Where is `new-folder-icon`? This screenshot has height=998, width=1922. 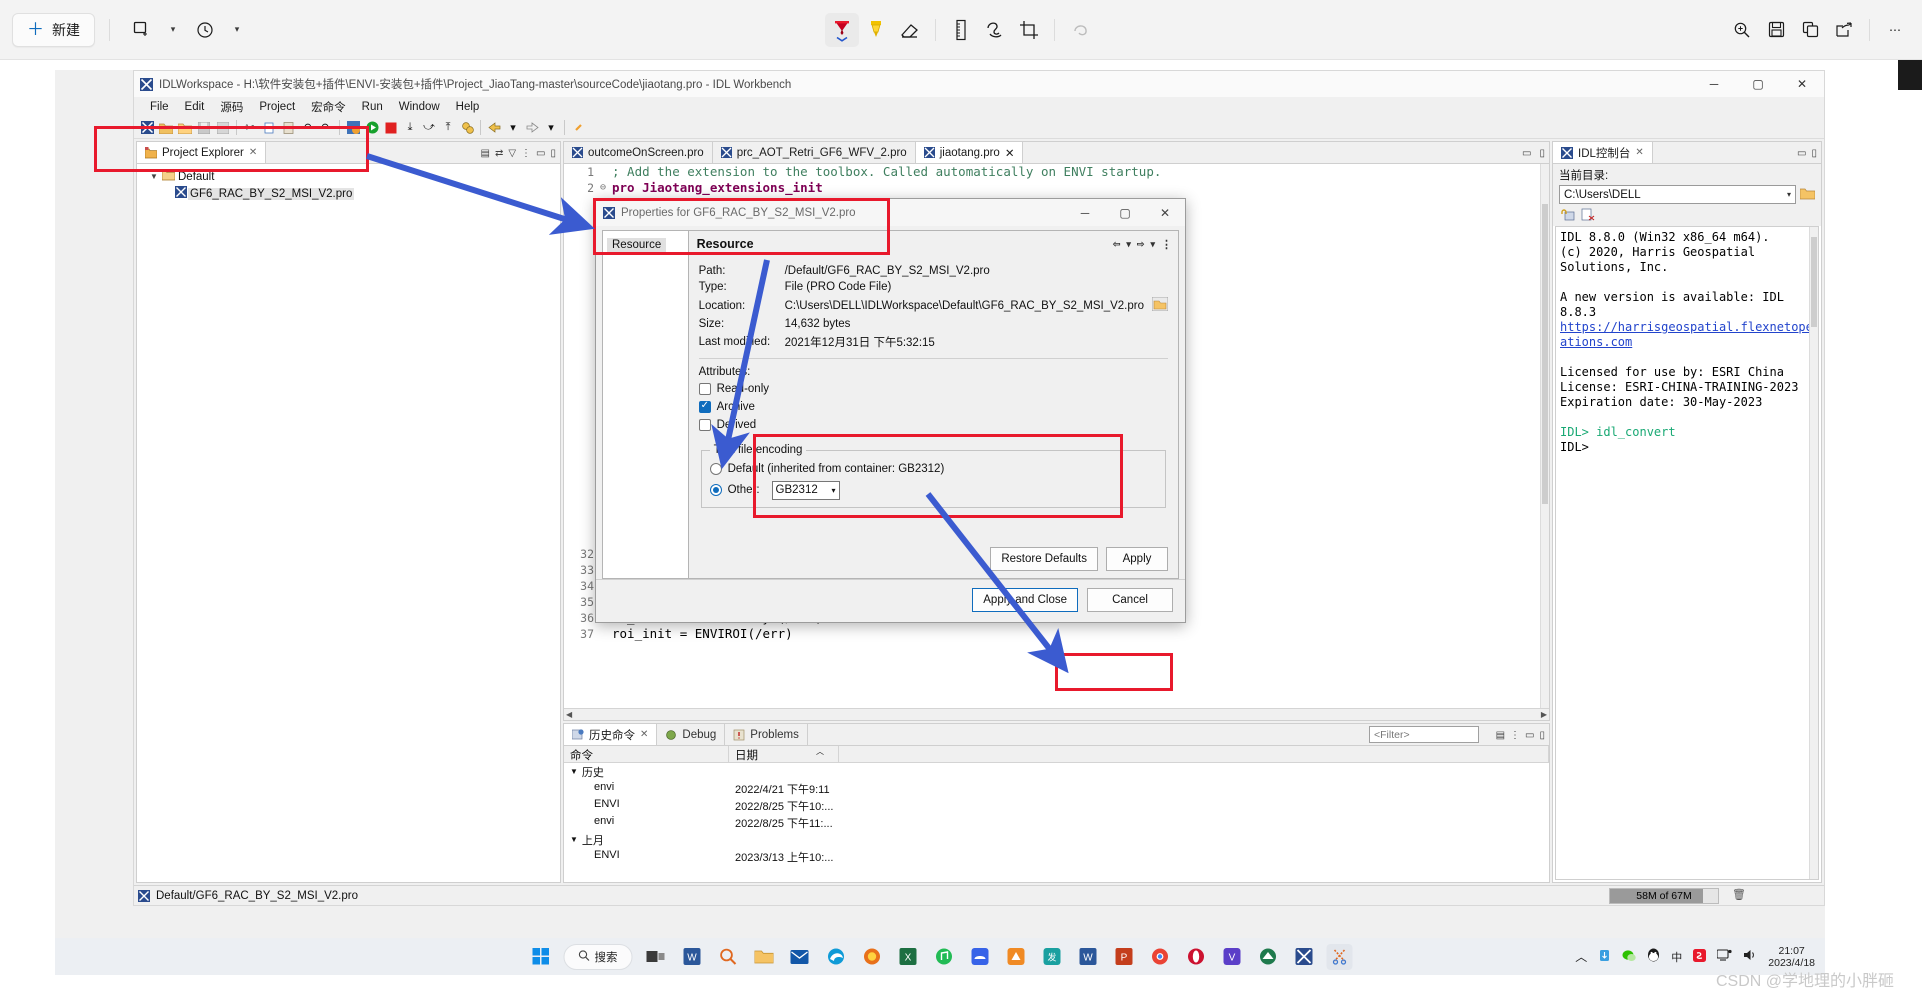 new-folder-icon is located at coordinates (166, 128).